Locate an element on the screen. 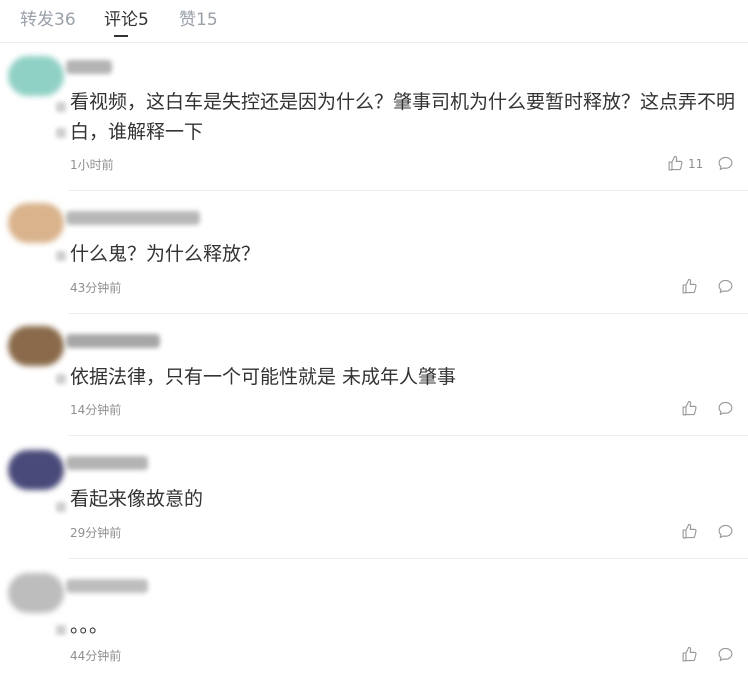 This screenshot has width=748, height=685. comment-text: 依据法律，只有一个可能性就是 未成年人肇事 is located at coordinates (263, 377).